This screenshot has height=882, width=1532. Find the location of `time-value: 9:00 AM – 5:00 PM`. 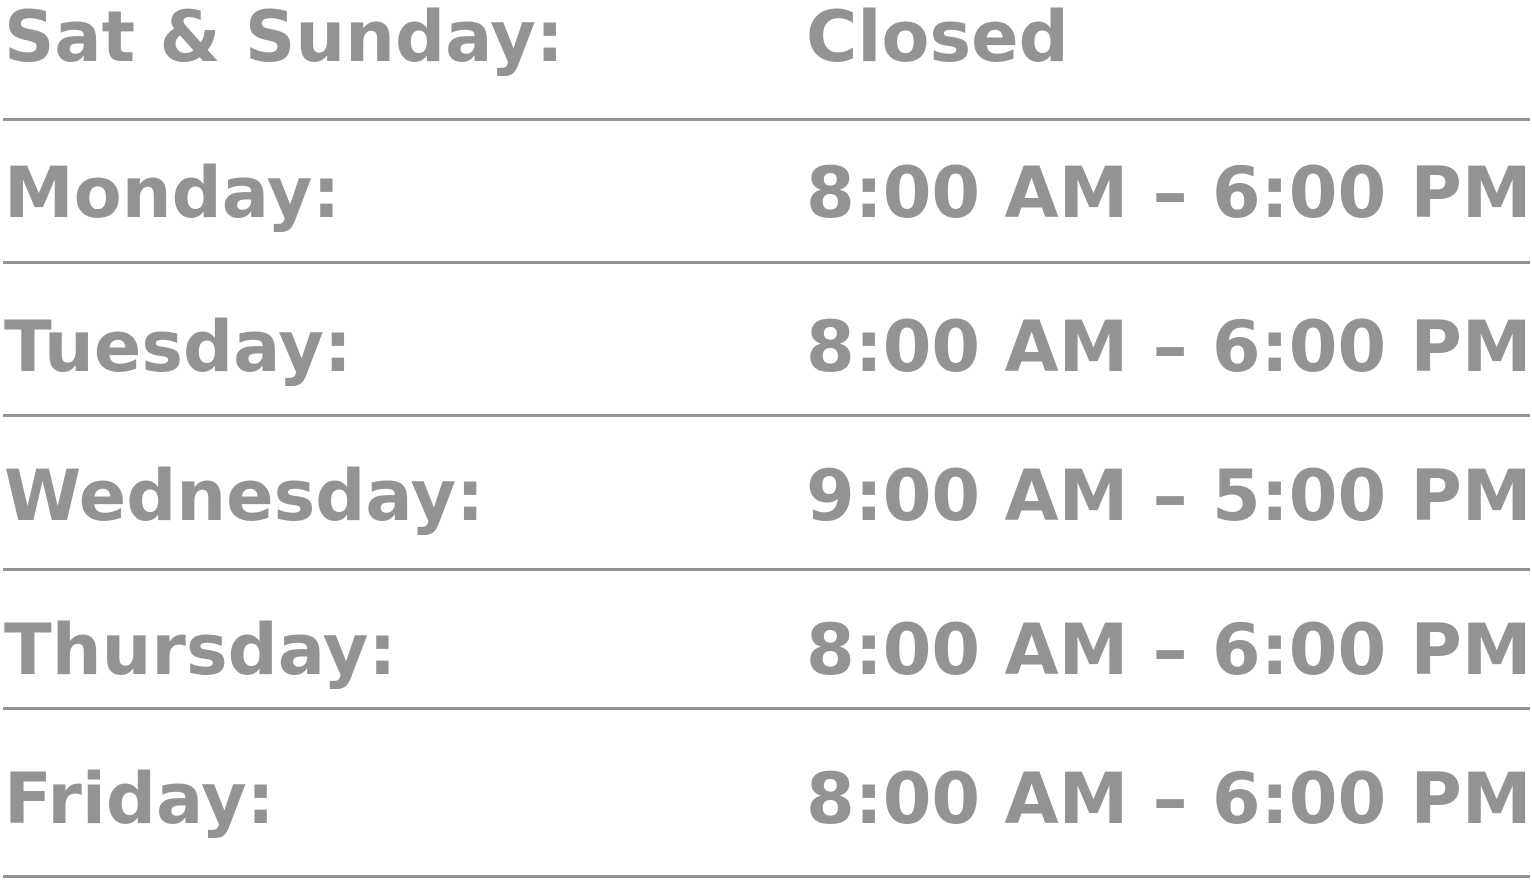

time-value: 9:00 AM – 5:00 PM is located at coordinates (1169, 496).